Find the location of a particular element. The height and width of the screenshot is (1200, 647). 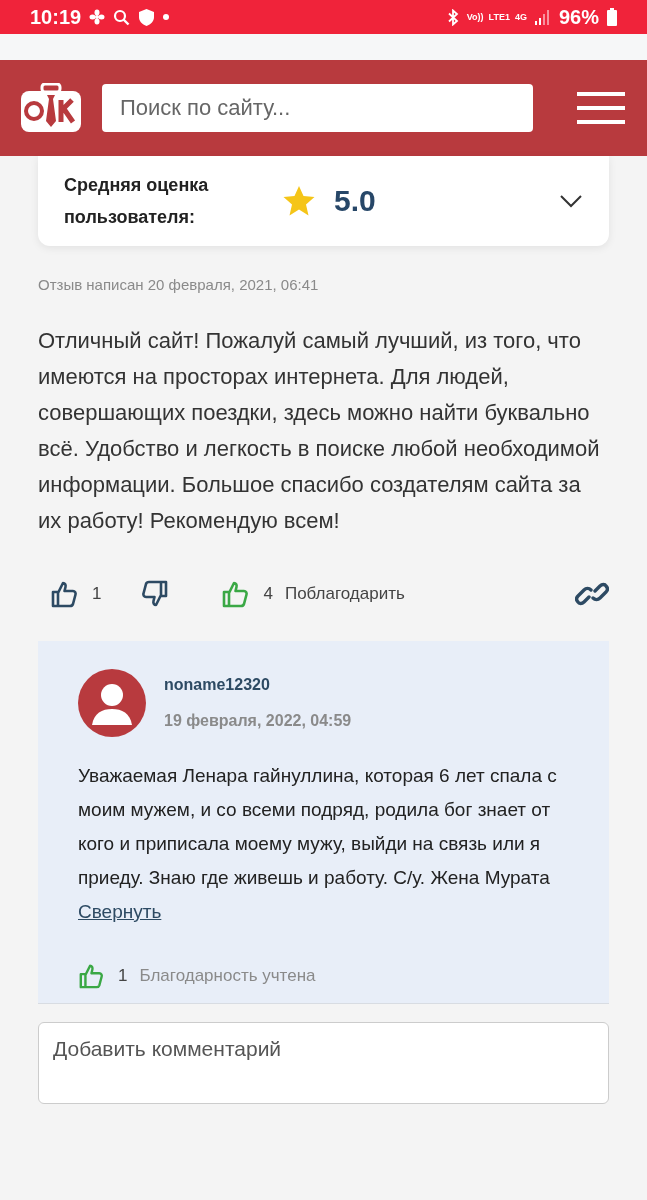

network-label: LTE1 is located at coordinates (499, 17).